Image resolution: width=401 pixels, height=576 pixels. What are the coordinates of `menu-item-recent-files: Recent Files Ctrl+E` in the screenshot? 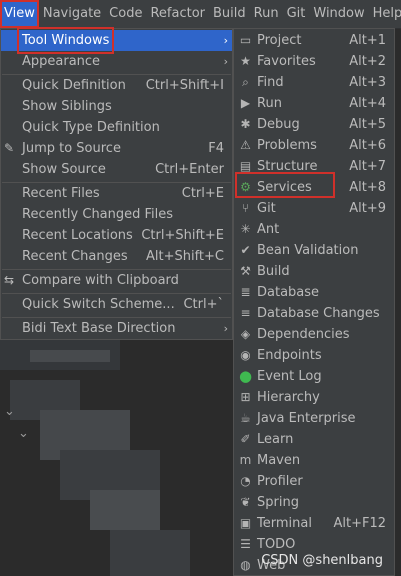 It's located at (116, 193).